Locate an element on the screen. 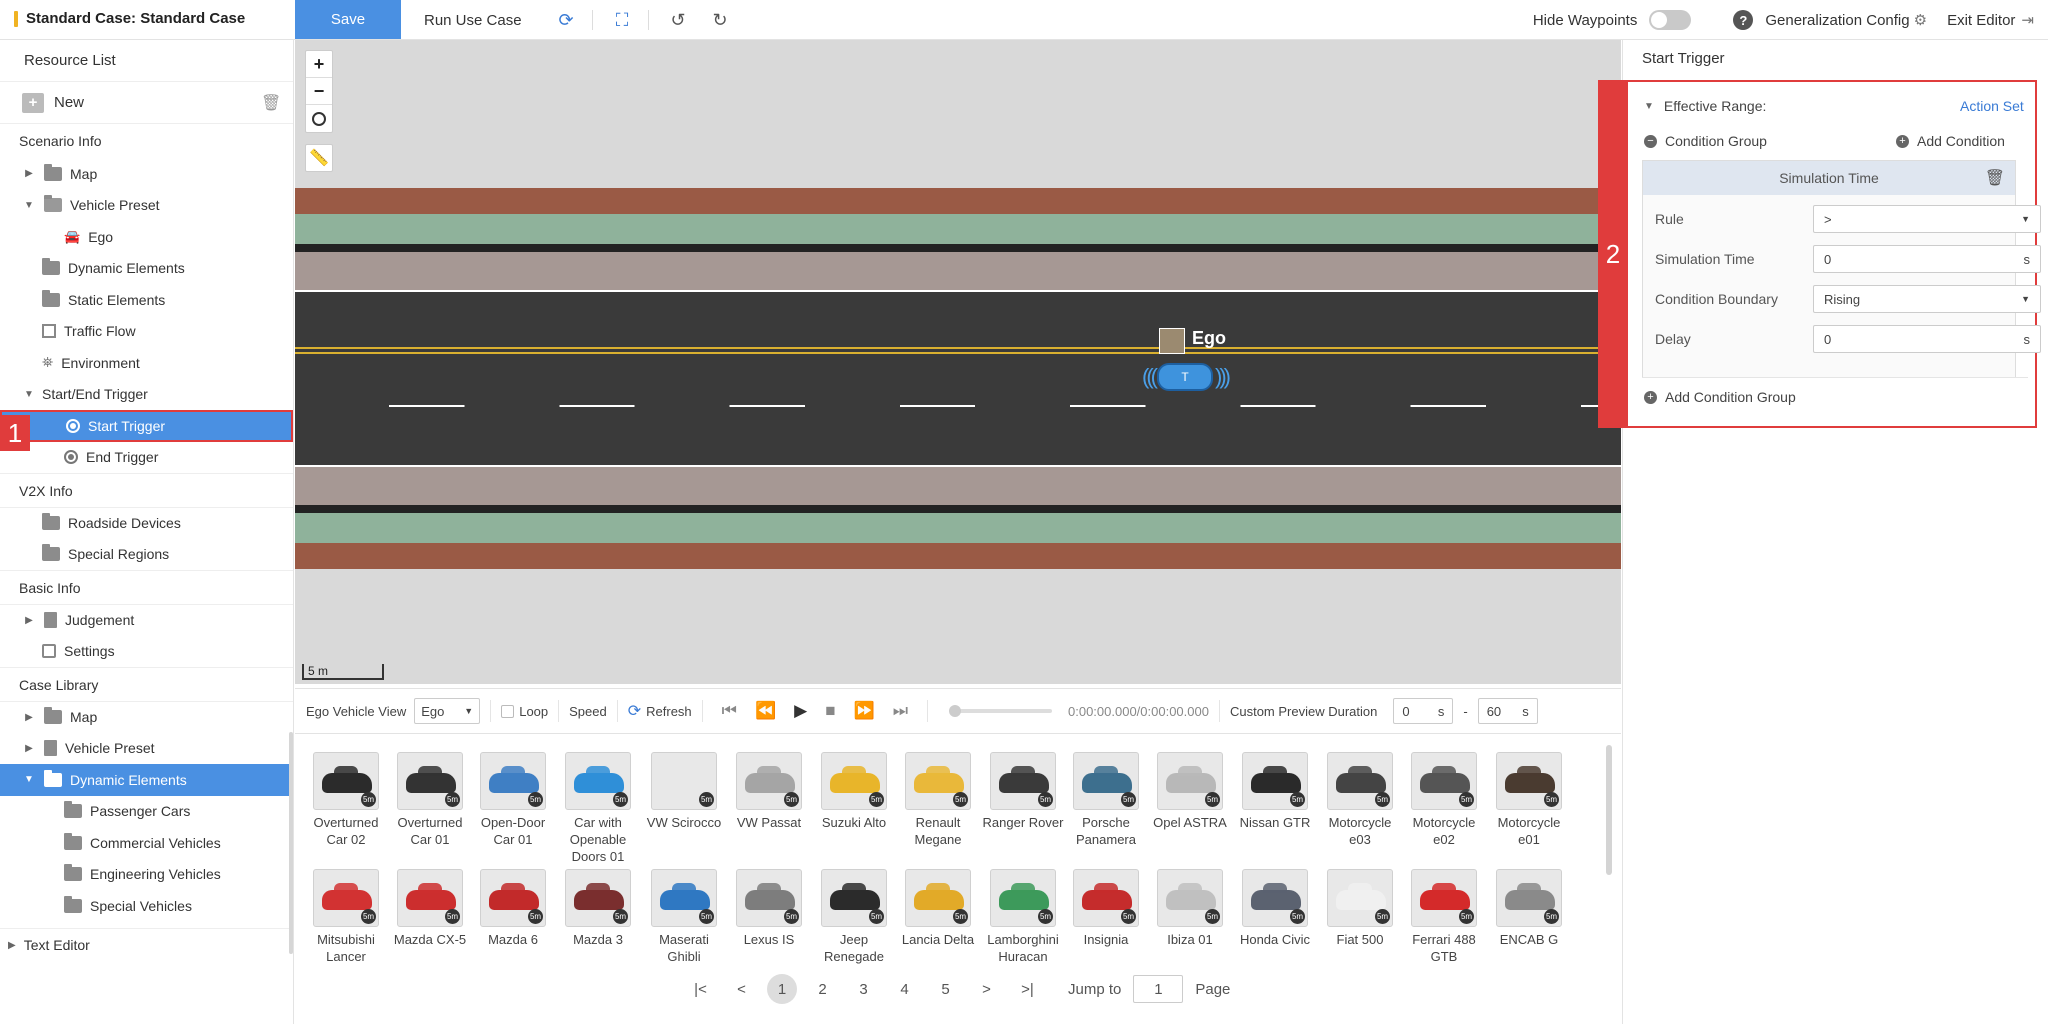  ego-marker-icon is located at coordinates (1172, 341).